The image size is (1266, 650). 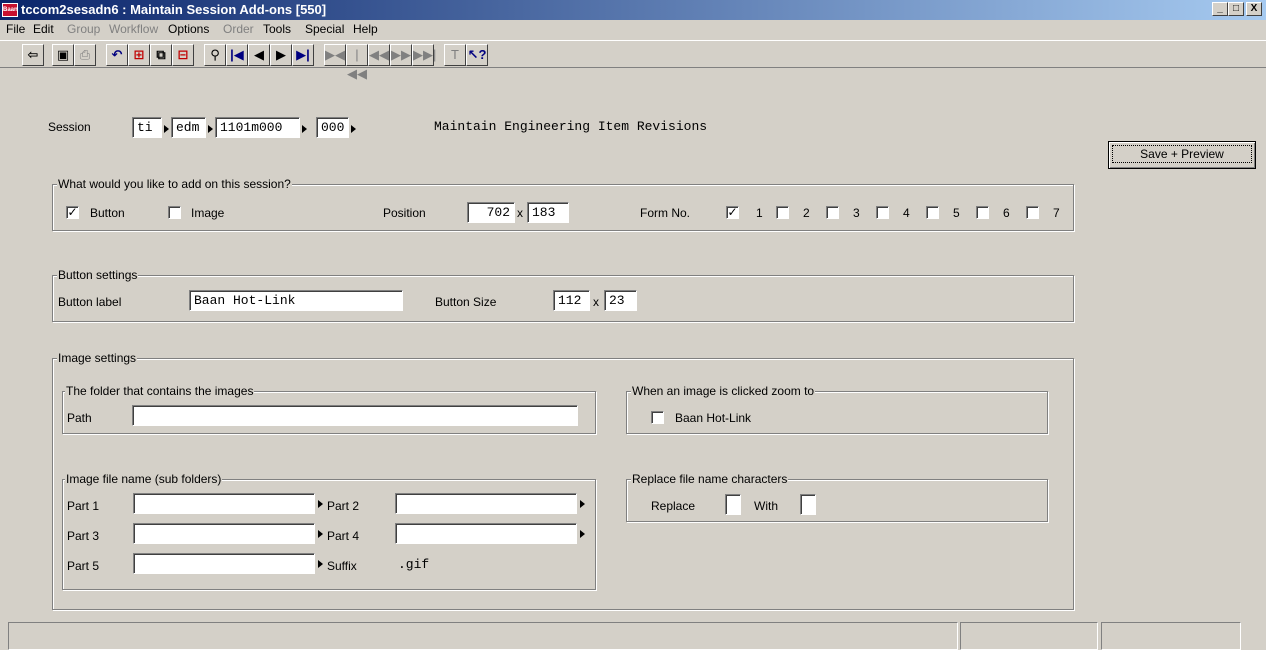 I want to click on menu-group: Group, so click(x=83, y=29).